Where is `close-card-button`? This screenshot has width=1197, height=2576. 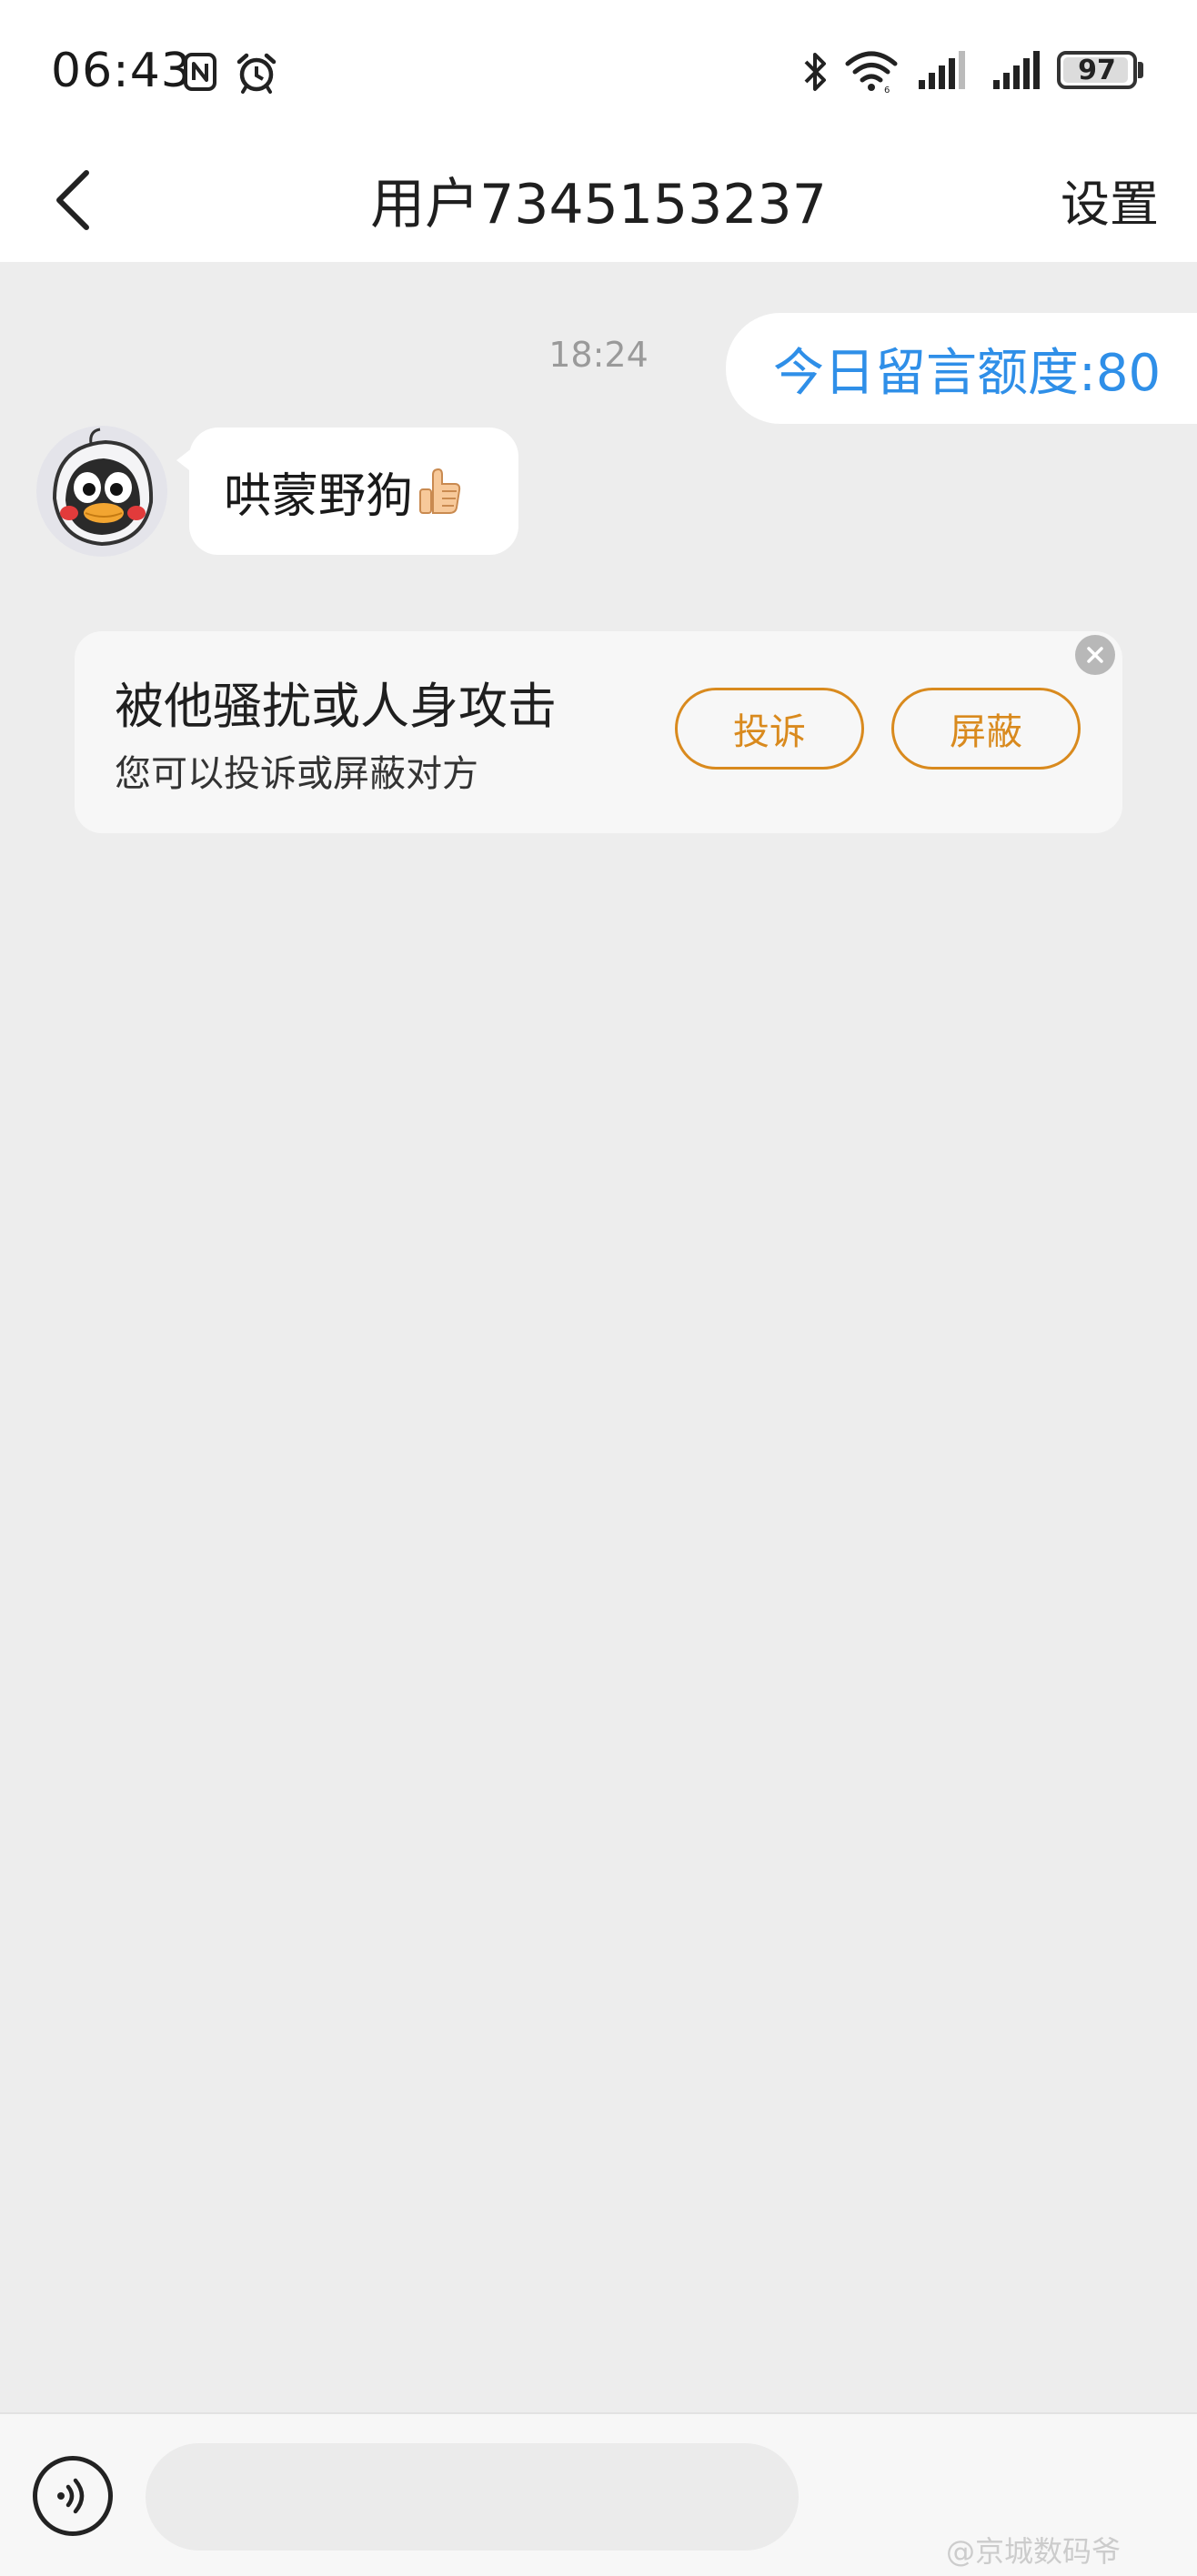 close-card-button is located at coordinates (1095, 655).